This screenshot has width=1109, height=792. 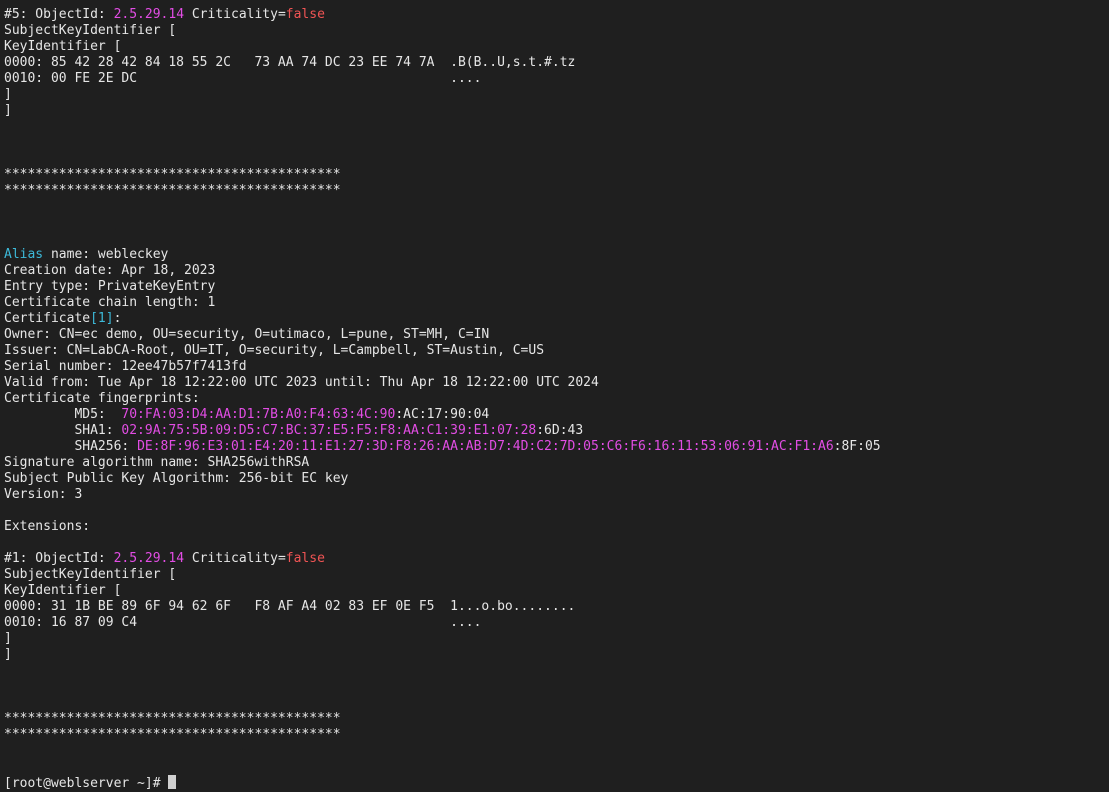 What do you see at coordinates (106, 254) in the screenshot?
I see `terminal-text-segment: name: webleckey` at bounding box center [106, 254].